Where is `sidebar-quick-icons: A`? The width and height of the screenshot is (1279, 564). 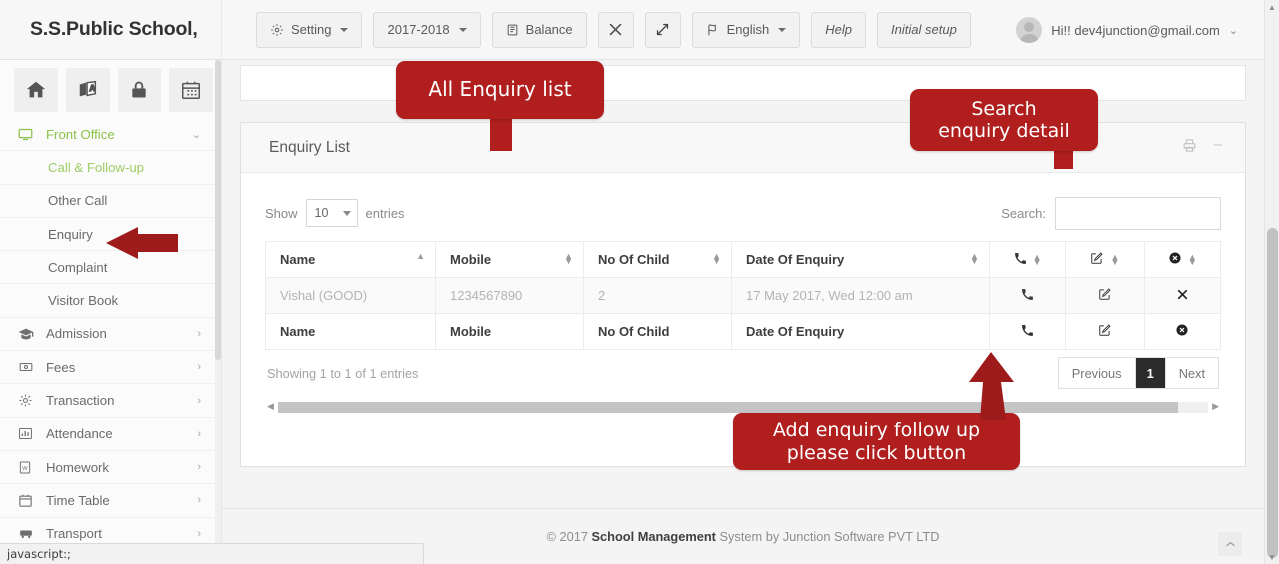
sidebar-quick-icons: A is located at coordinates (110, 89).